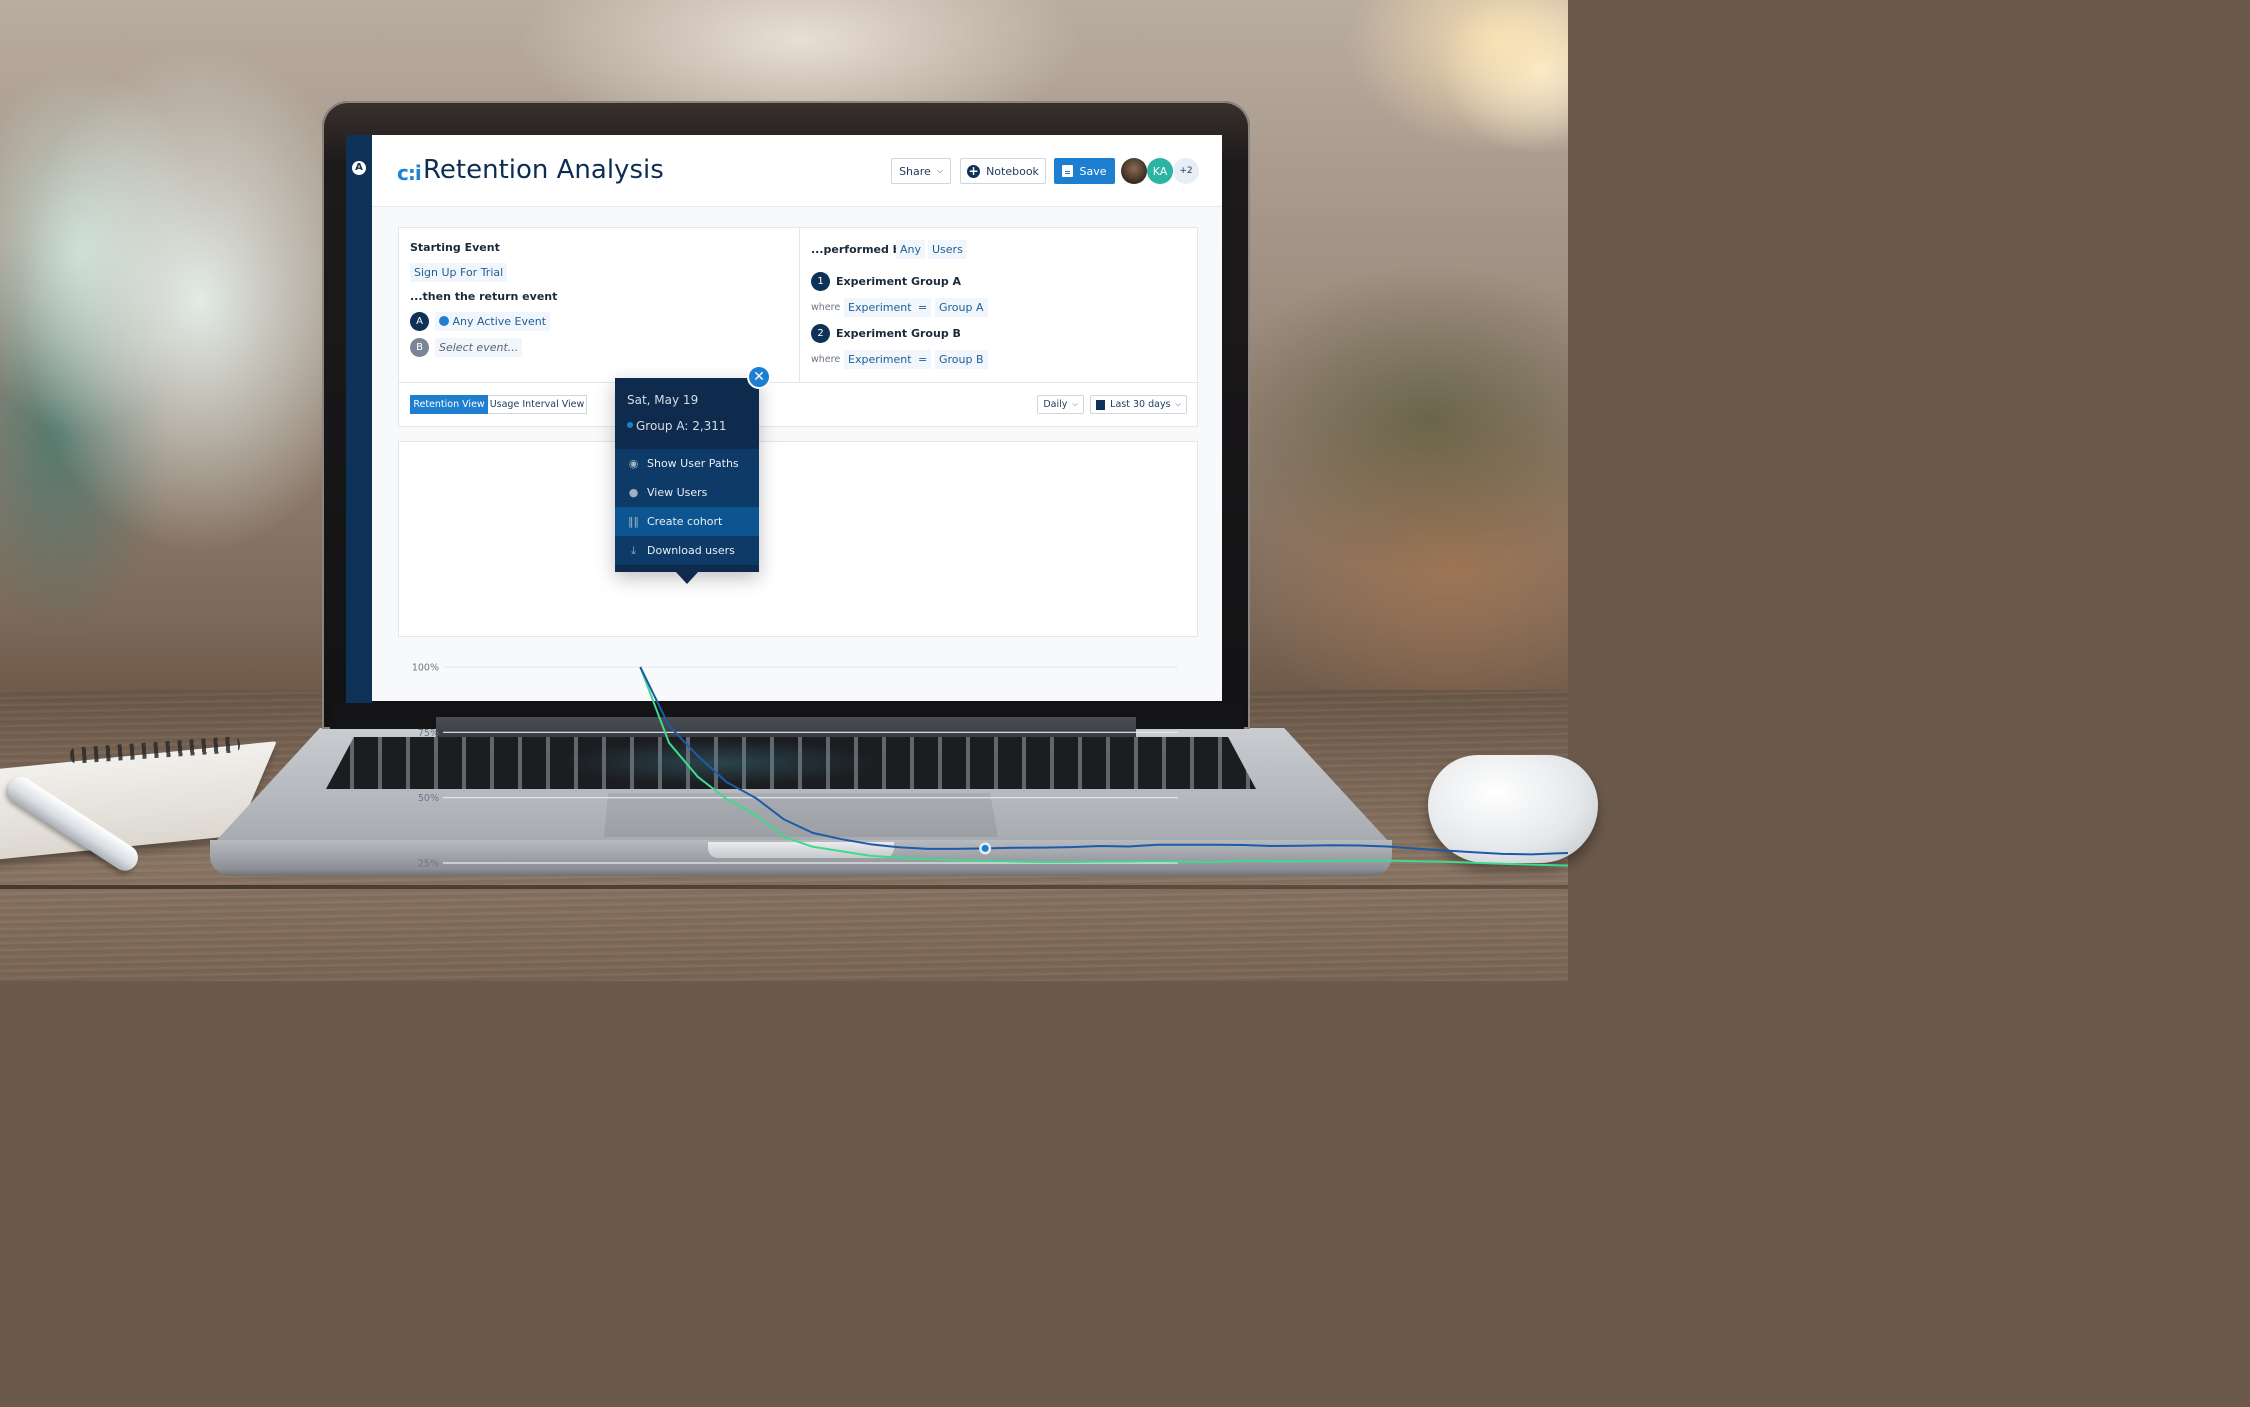 This screenshot has height=1407, width=2250. I want to click on chart-y-axis: 25% 50% 75% 100%, so click(425, 766).